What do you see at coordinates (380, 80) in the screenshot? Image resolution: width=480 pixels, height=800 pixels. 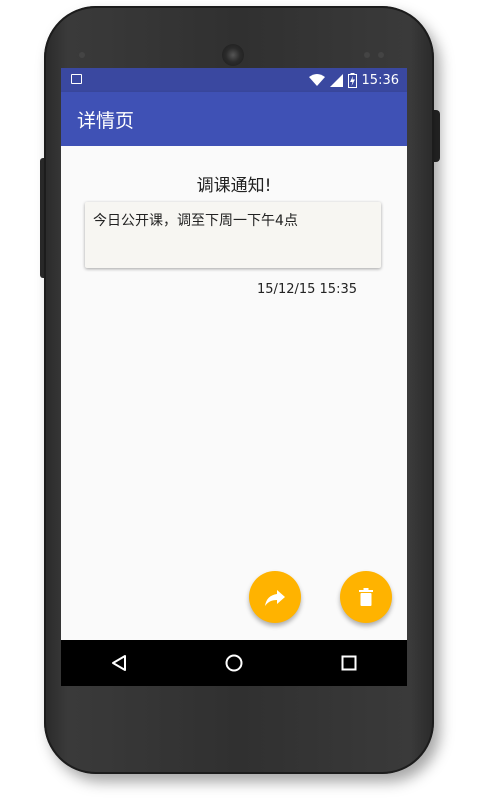 I see `status-time: 15:36` at bounding box center [380, 80].